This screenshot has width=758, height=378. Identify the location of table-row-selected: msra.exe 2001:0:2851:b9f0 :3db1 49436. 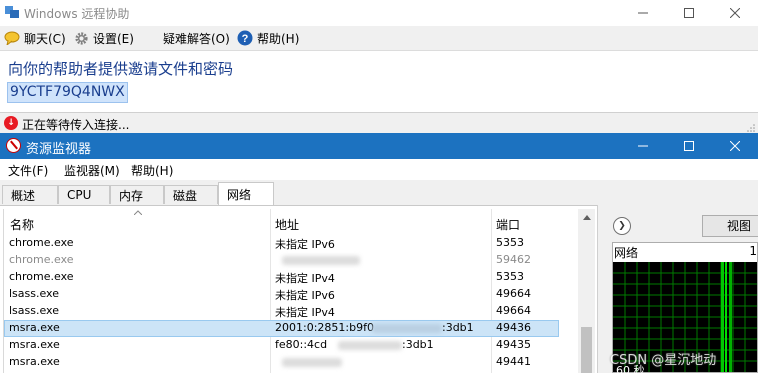
(281, 328).